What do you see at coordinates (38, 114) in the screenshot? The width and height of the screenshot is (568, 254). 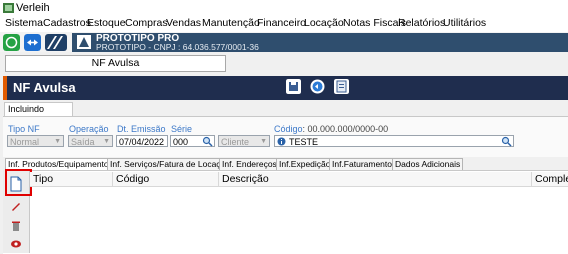 I see `tab-incluindo-registro: Incluindo Registro` at bounding box center [38, 114].